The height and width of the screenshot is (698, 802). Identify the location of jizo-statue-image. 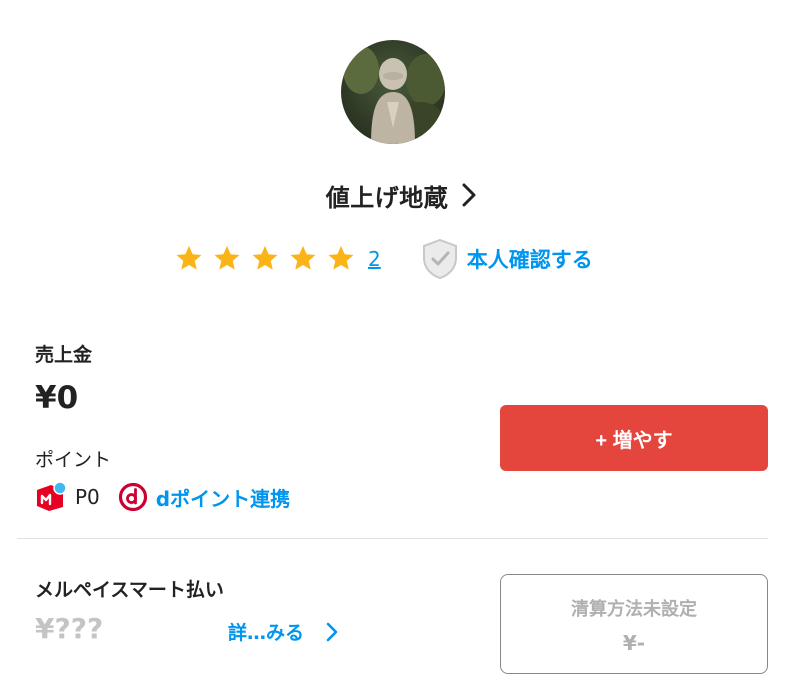
(394, 95).